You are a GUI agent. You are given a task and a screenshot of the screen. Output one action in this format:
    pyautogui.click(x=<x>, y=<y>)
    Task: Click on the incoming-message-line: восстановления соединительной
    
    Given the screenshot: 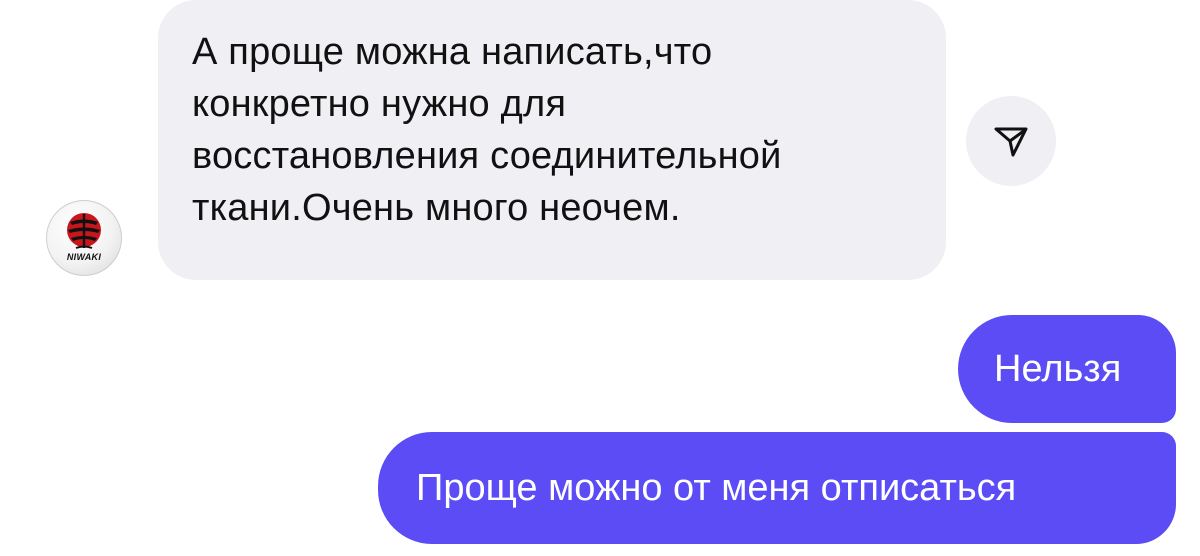 What is the action you would take?
    pyautogui.click(x=487, y=156)
    